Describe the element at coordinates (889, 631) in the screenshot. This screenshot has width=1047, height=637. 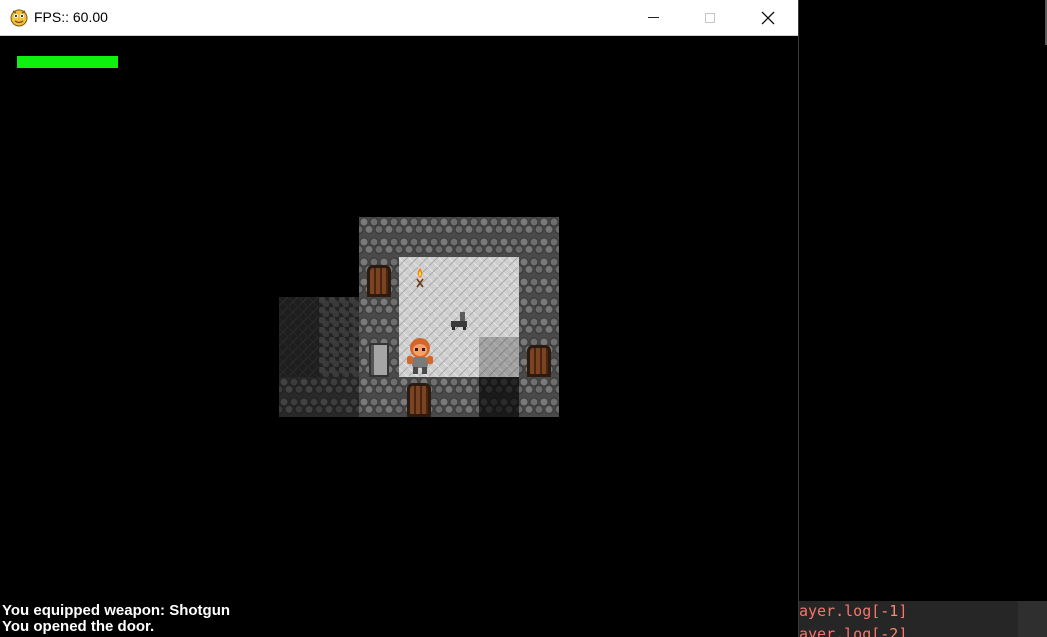
I see `code-number: -2` at that location.